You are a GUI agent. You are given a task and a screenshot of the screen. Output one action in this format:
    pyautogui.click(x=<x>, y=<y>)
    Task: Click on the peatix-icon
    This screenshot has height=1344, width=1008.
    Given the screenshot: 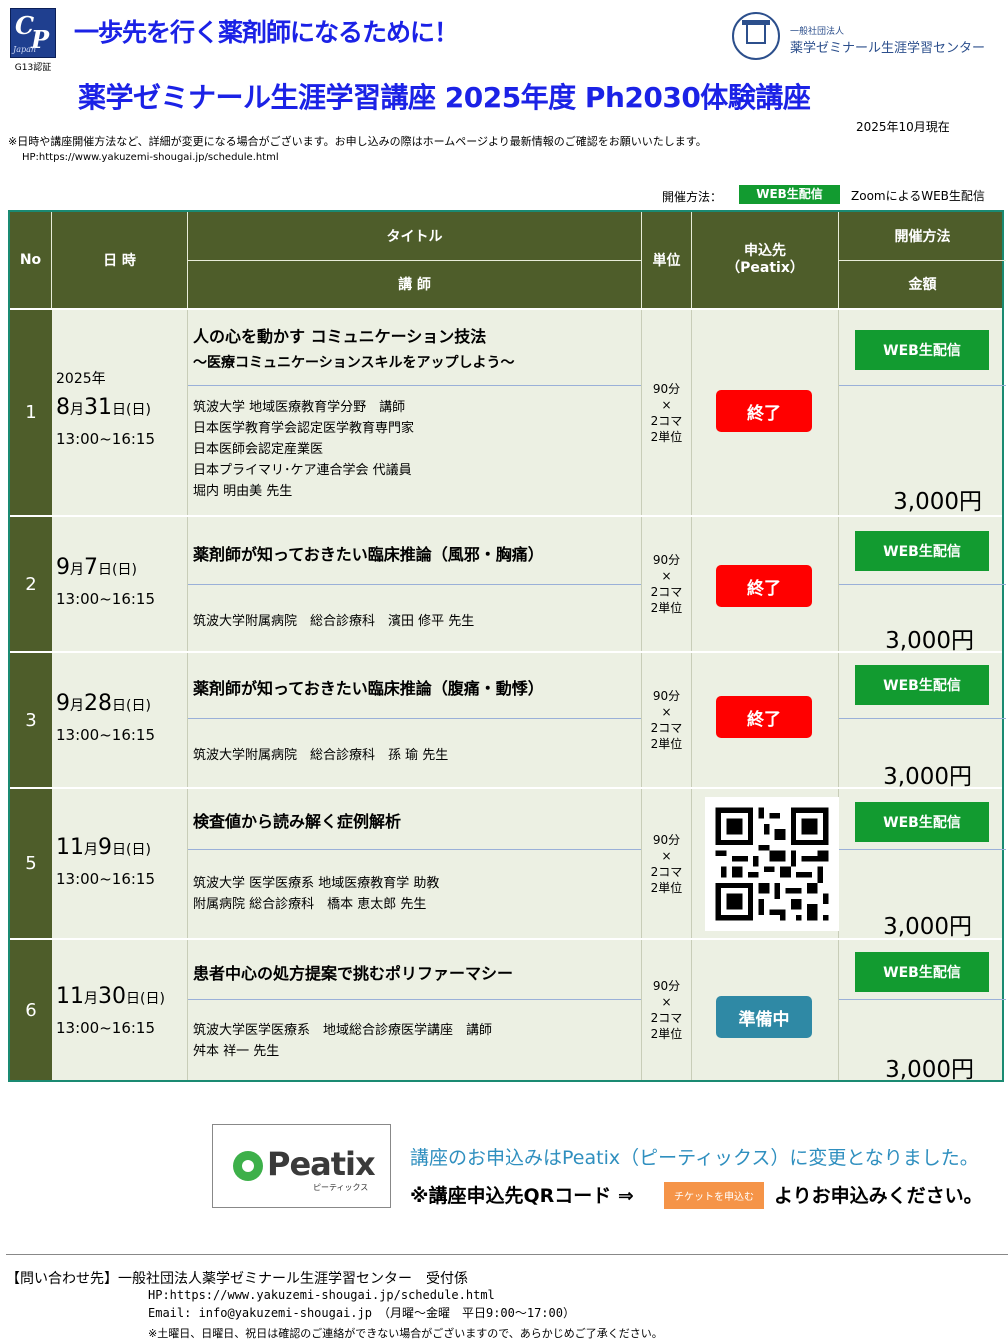 What is the action you would take?
    pyautogui.click(x=248, y=1166)
    